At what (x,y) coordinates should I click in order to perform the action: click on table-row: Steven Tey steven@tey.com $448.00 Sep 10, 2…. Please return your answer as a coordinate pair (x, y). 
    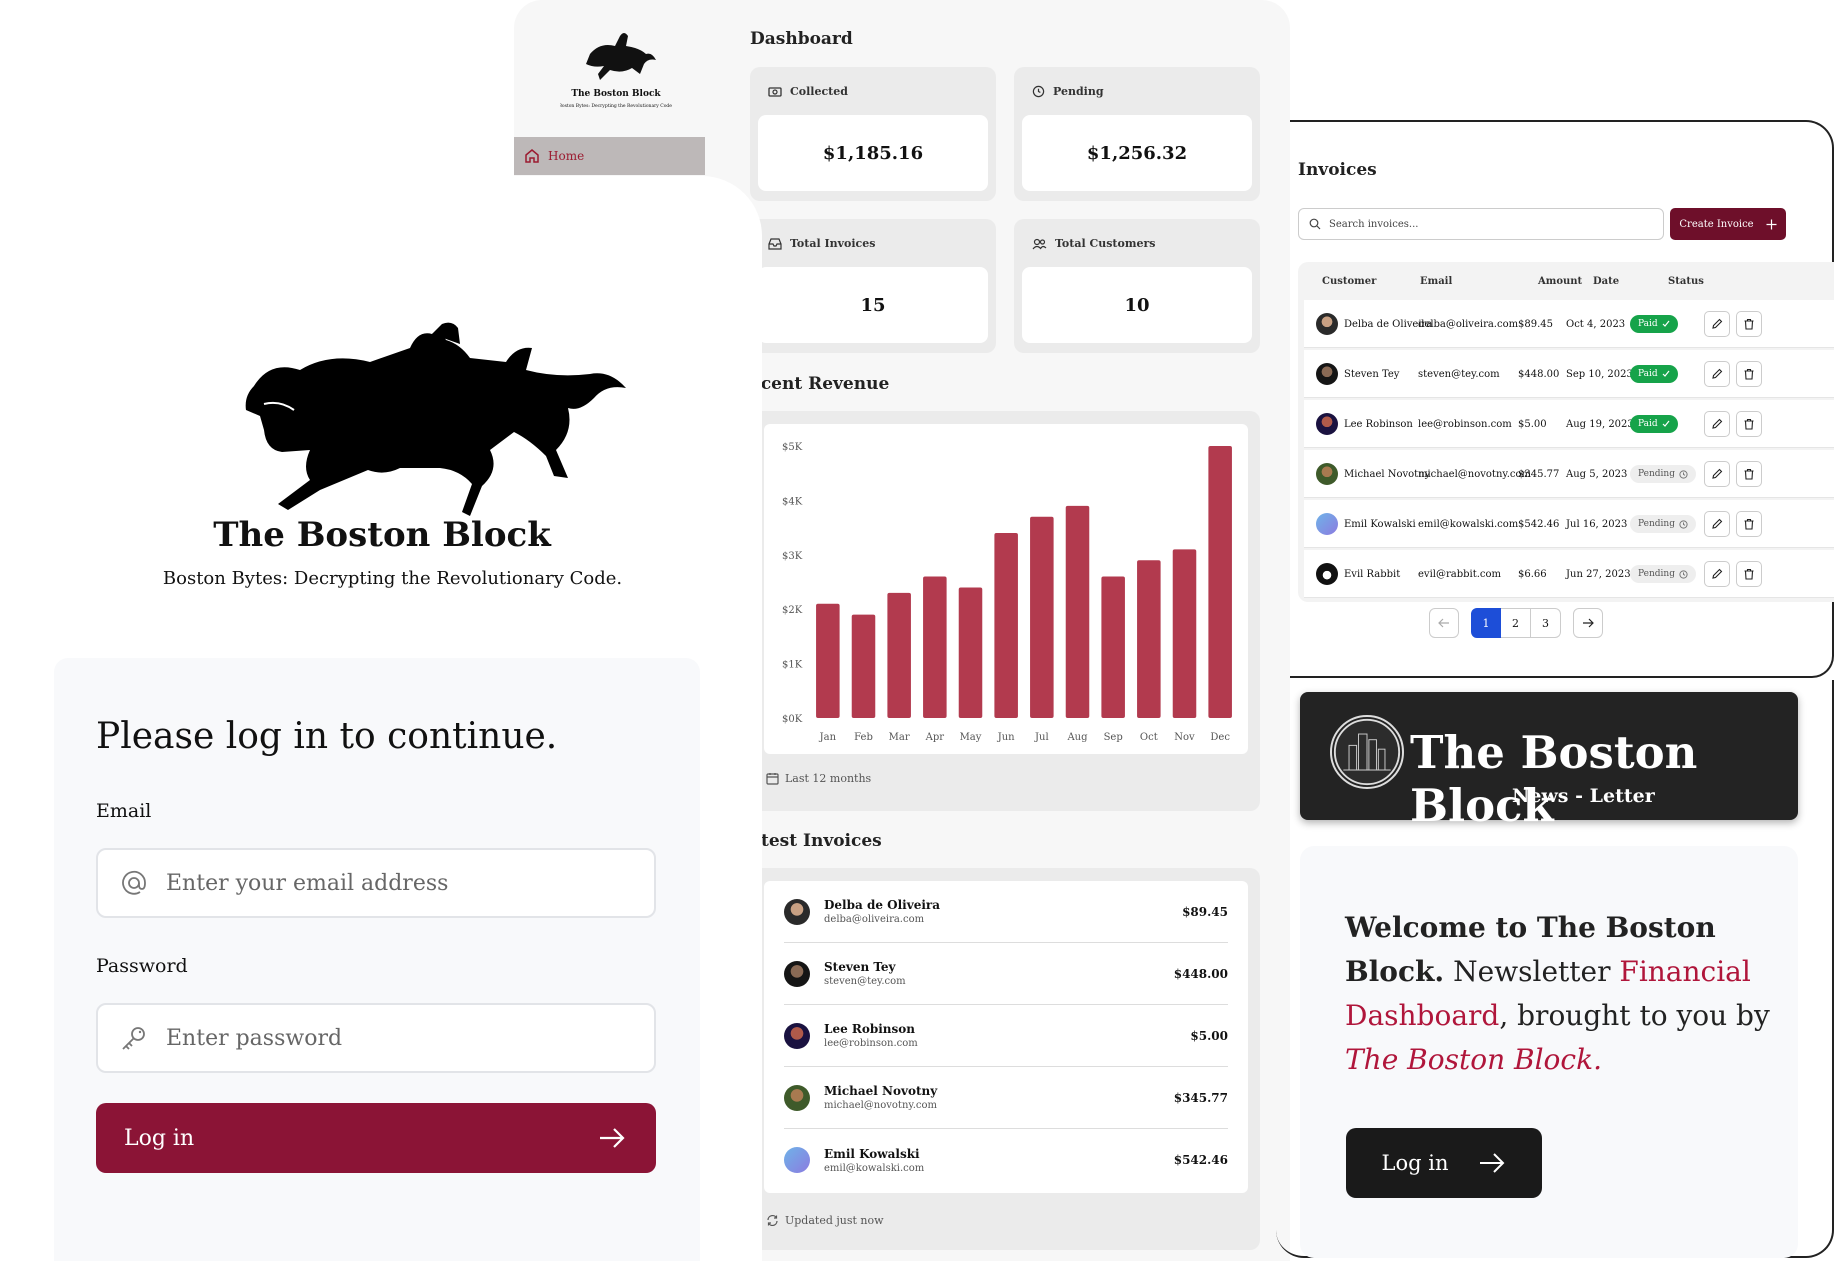
    Looking at the image, I should click on (1569, 374).